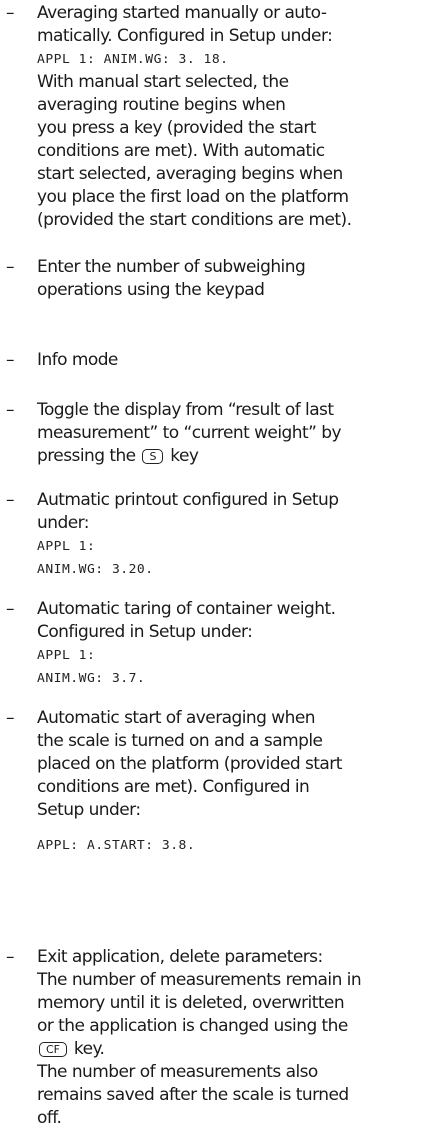 Image resolution: width=435 pixels, height=1140 pixels. I want to click on text-line: The number of measurements remain in, so click(199, 980).